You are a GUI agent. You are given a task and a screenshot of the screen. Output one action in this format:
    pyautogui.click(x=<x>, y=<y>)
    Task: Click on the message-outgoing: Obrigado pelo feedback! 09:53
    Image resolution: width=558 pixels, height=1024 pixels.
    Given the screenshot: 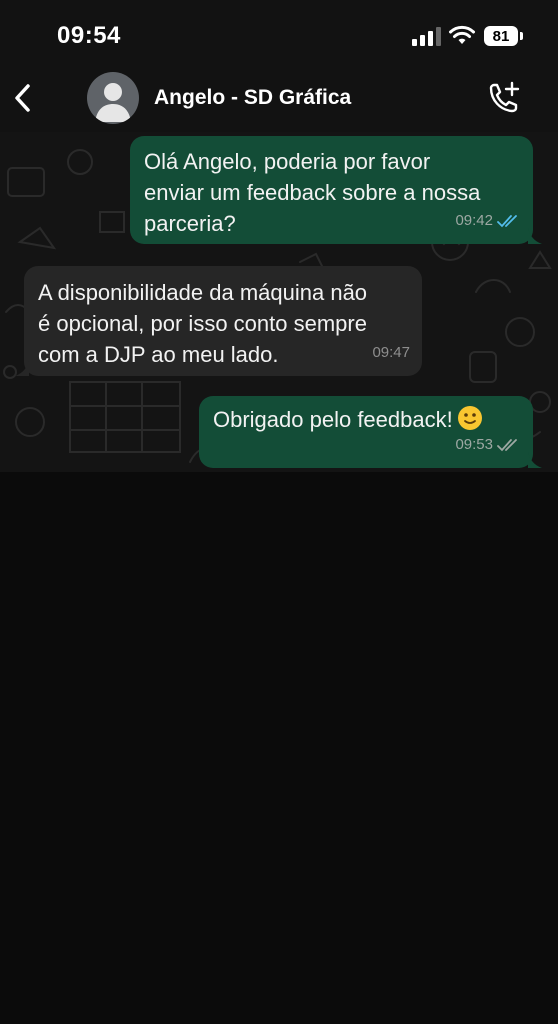 What is the action you would take?
    pyautogui.click(x=370, y=432)
    